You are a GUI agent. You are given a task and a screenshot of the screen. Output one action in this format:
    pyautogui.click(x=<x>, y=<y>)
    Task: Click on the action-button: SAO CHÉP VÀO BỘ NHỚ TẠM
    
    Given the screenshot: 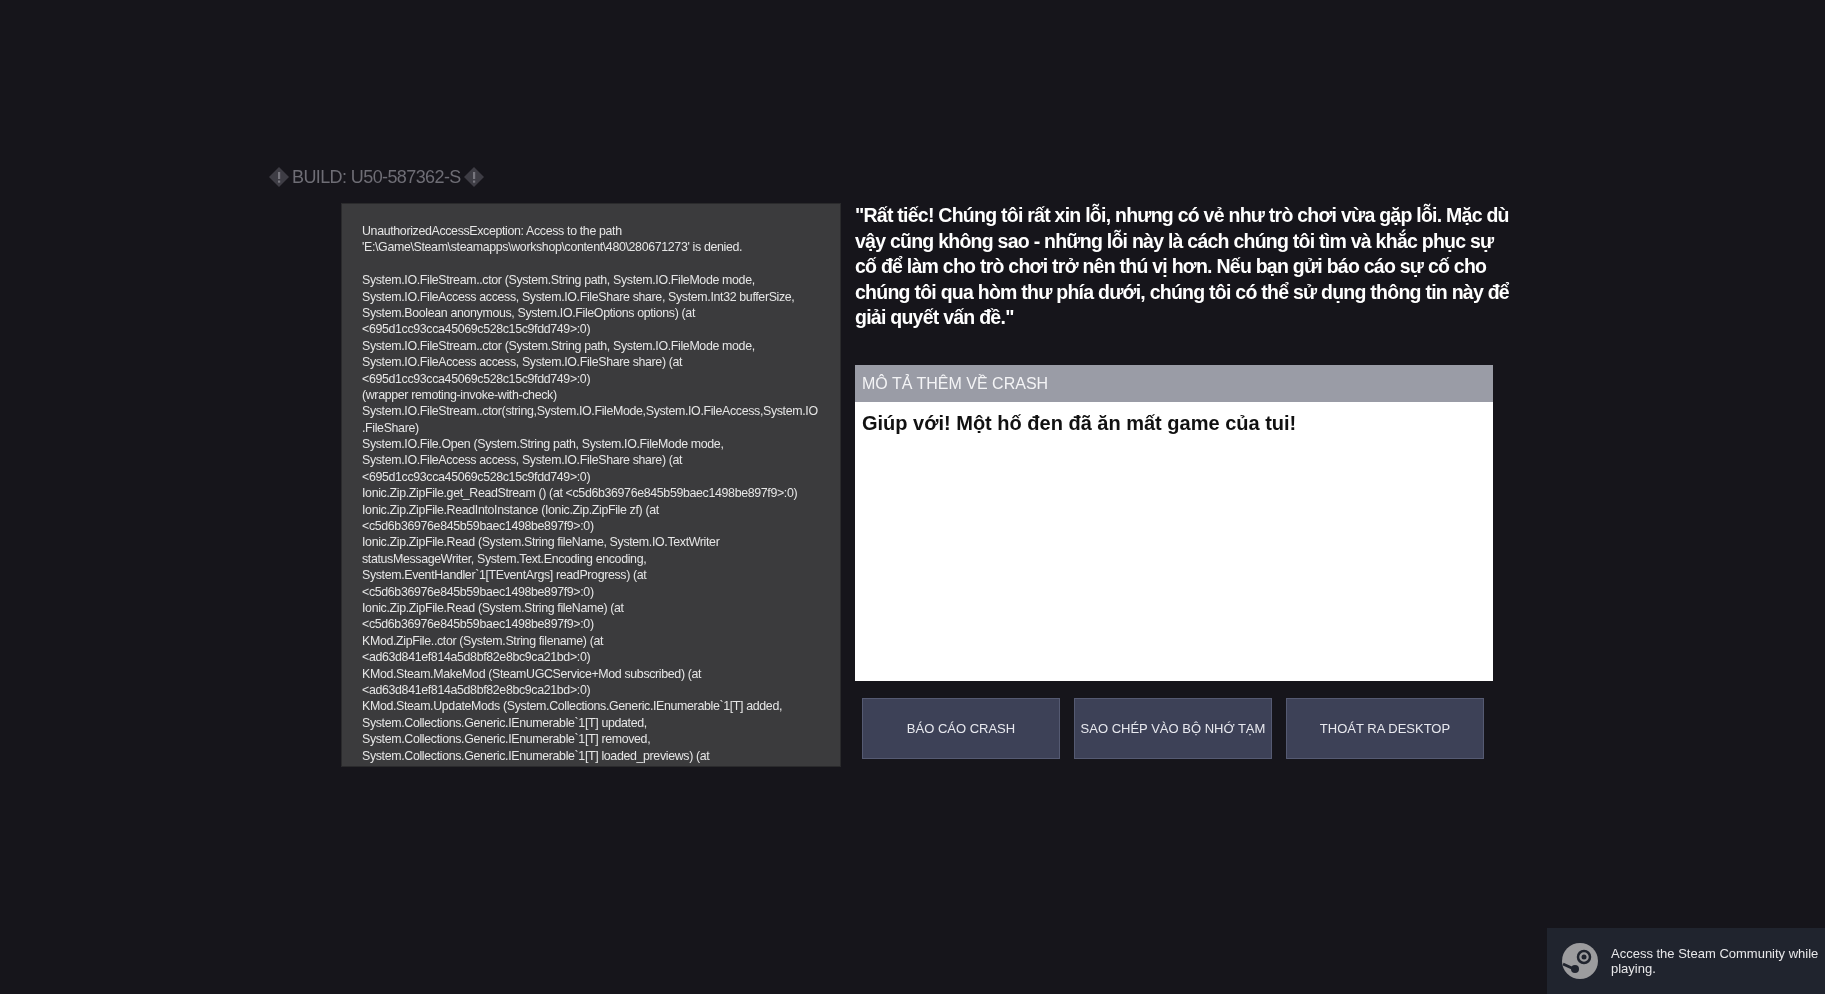 What is the action you would take?
    pyautogui.click(x=1173, y=728)
    